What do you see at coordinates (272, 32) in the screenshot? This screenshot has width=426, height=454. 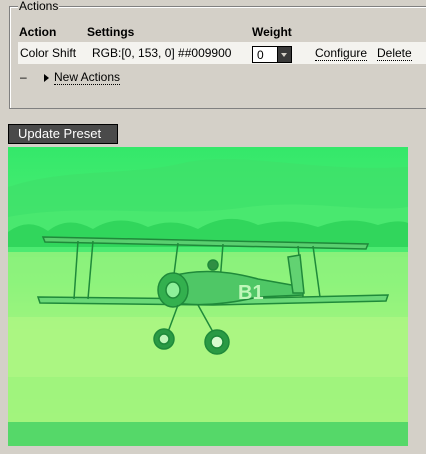 I see `header-weight: Weight` at bounding box center [272, 32].